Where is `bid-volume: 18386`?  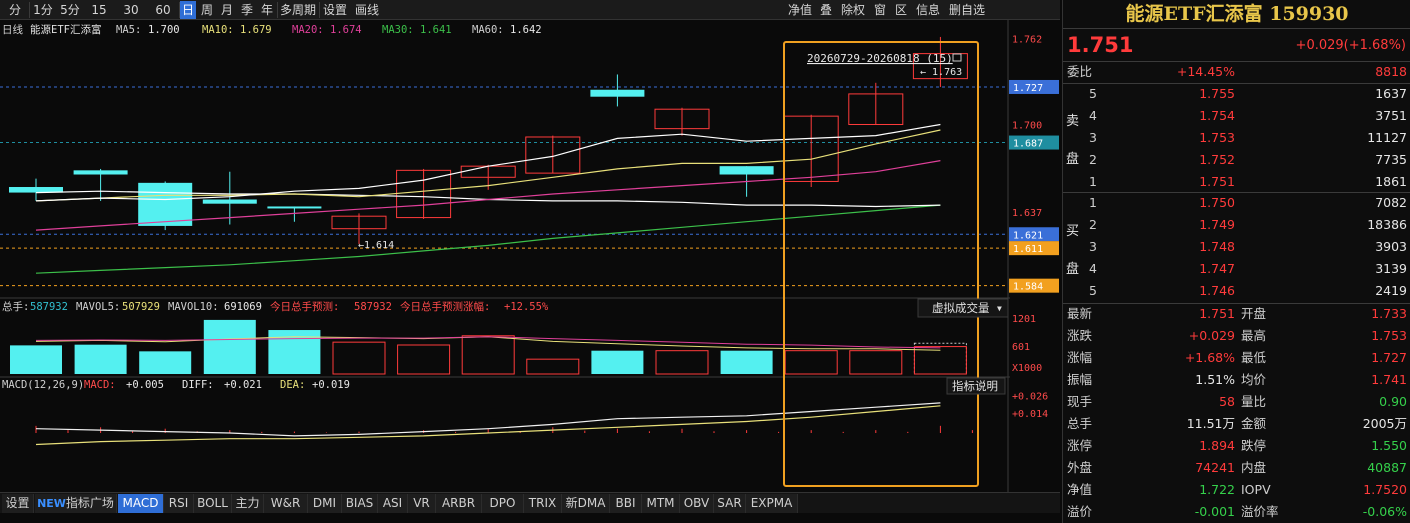 bid-volume: 18386 is located at coordinates (1387, 224).